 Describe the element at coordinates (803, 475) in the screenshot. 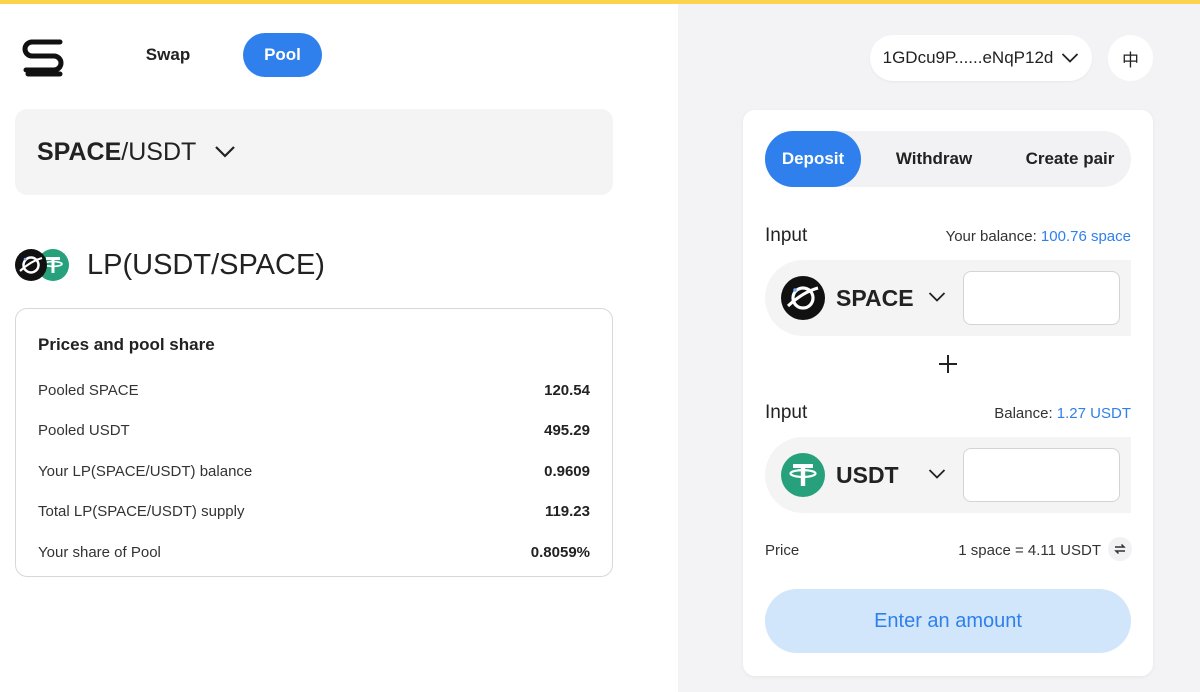

I see `usdt-icon` at that location.